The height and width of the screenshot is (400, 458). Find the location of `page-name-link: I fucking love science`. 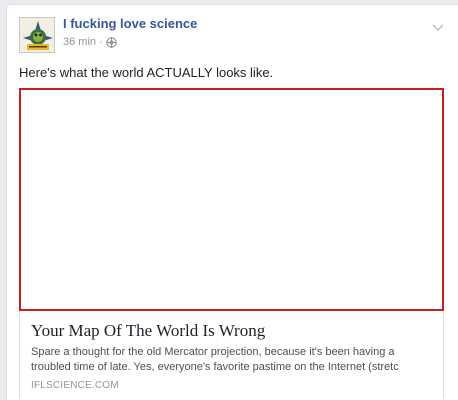

page-name-link: I fucking love science is located at coordinates (130, 23).